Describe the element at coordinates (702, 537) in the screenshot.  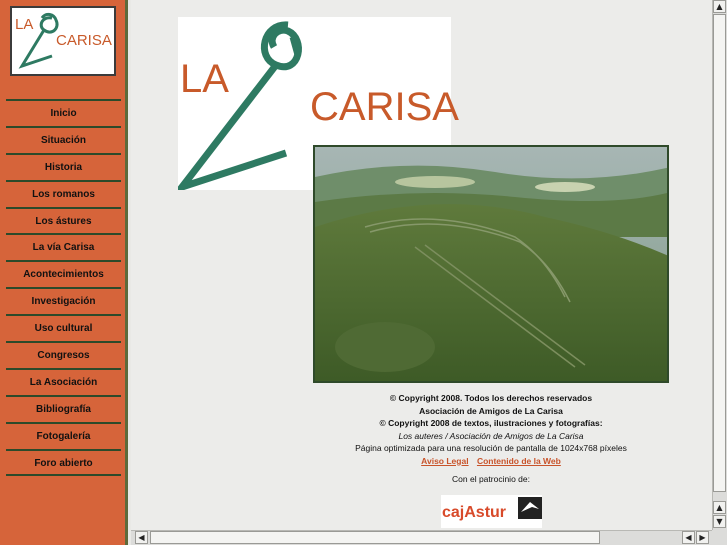
I see `arrow-right-icon: ▶` at that location.